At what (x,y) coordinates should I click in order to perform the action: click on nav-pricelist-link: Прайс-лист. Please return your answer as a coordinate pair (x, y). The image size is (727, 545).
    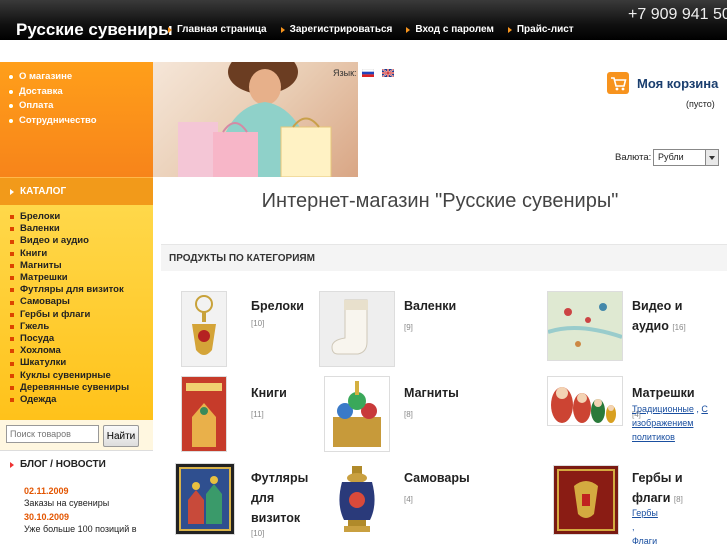
    Looking at the image, I should click on (540, 29).